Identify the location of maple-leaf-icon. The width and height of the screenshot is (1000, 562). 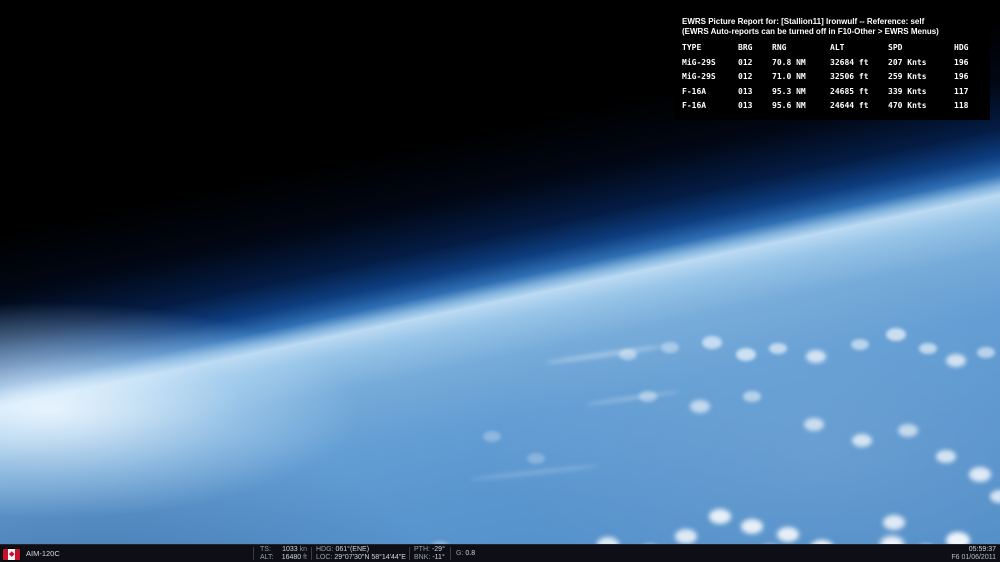
(12, 554).